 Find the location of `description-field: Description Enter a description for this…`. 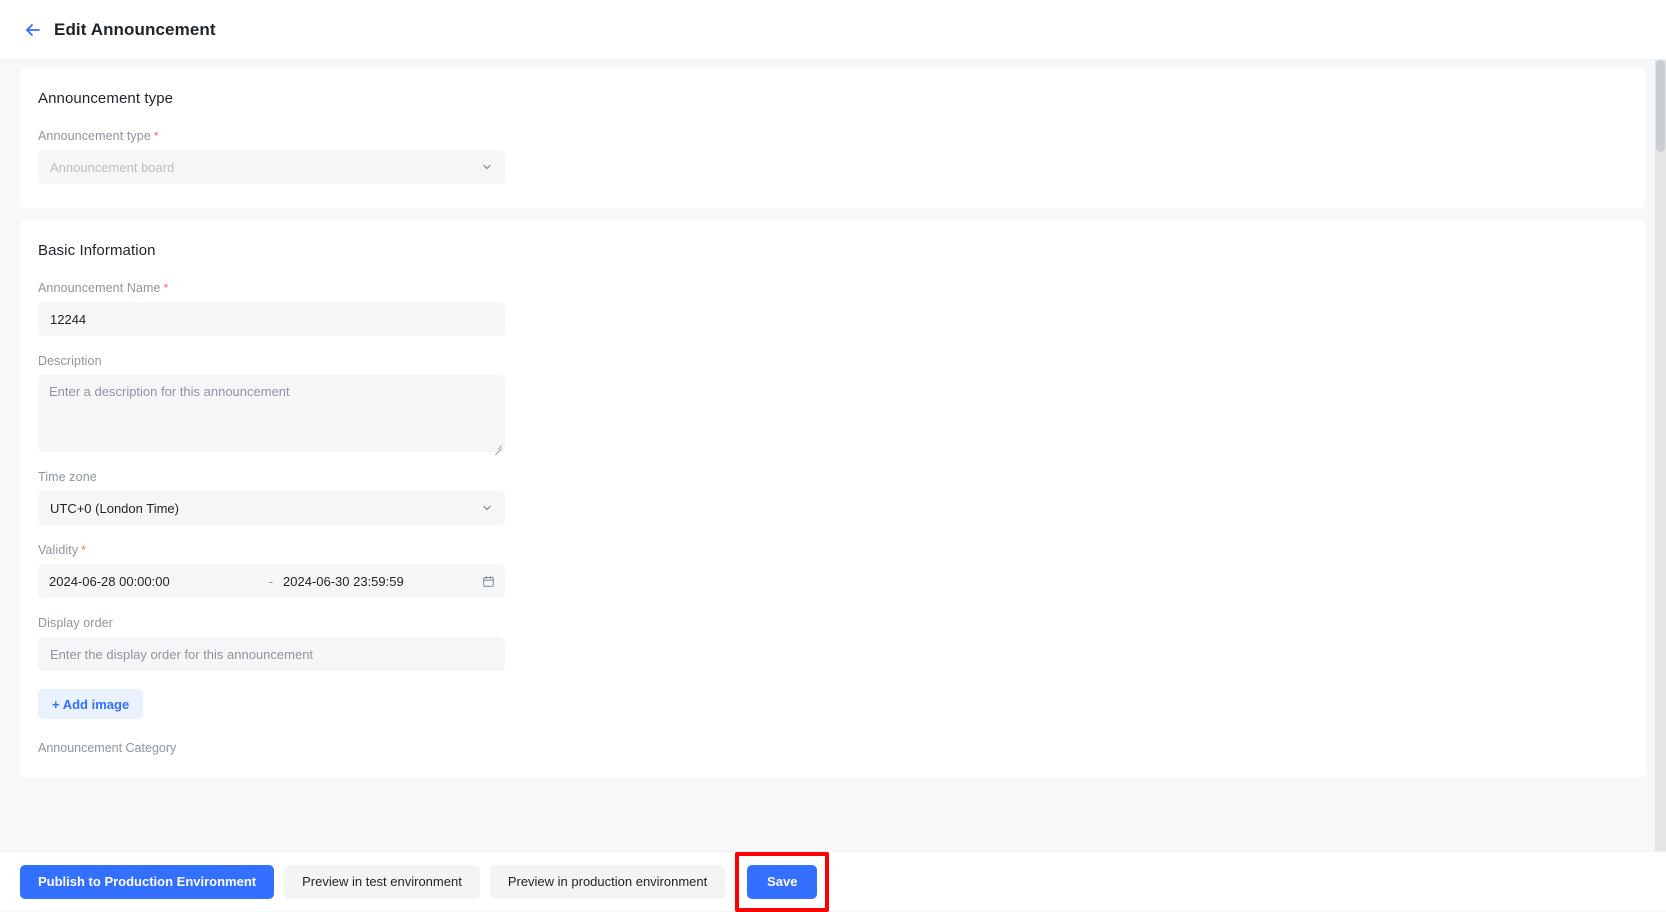

description-field: Description Enter a description for this… is located at coordinates (833, 403).